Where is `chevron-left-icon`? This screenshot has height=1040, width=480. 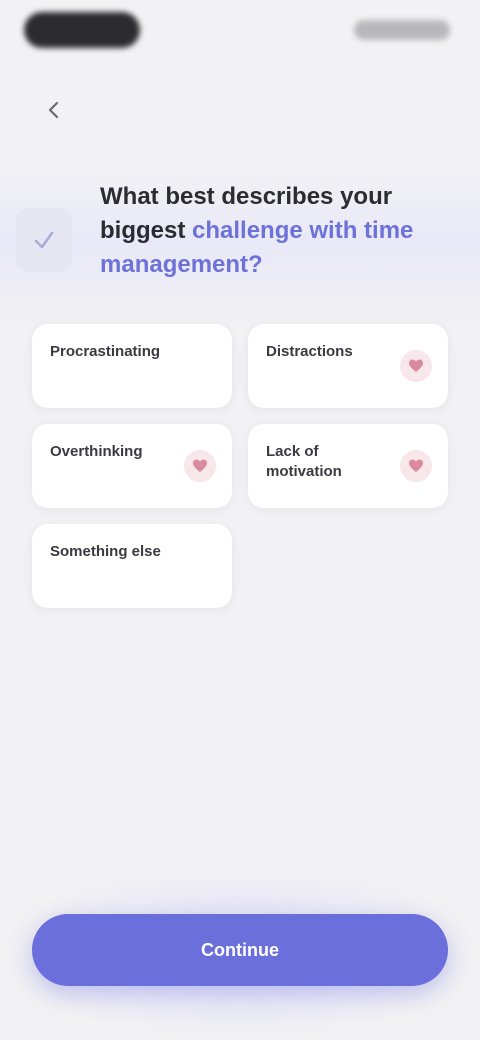
chevron-left-icon is located at coordinates (53, 110).